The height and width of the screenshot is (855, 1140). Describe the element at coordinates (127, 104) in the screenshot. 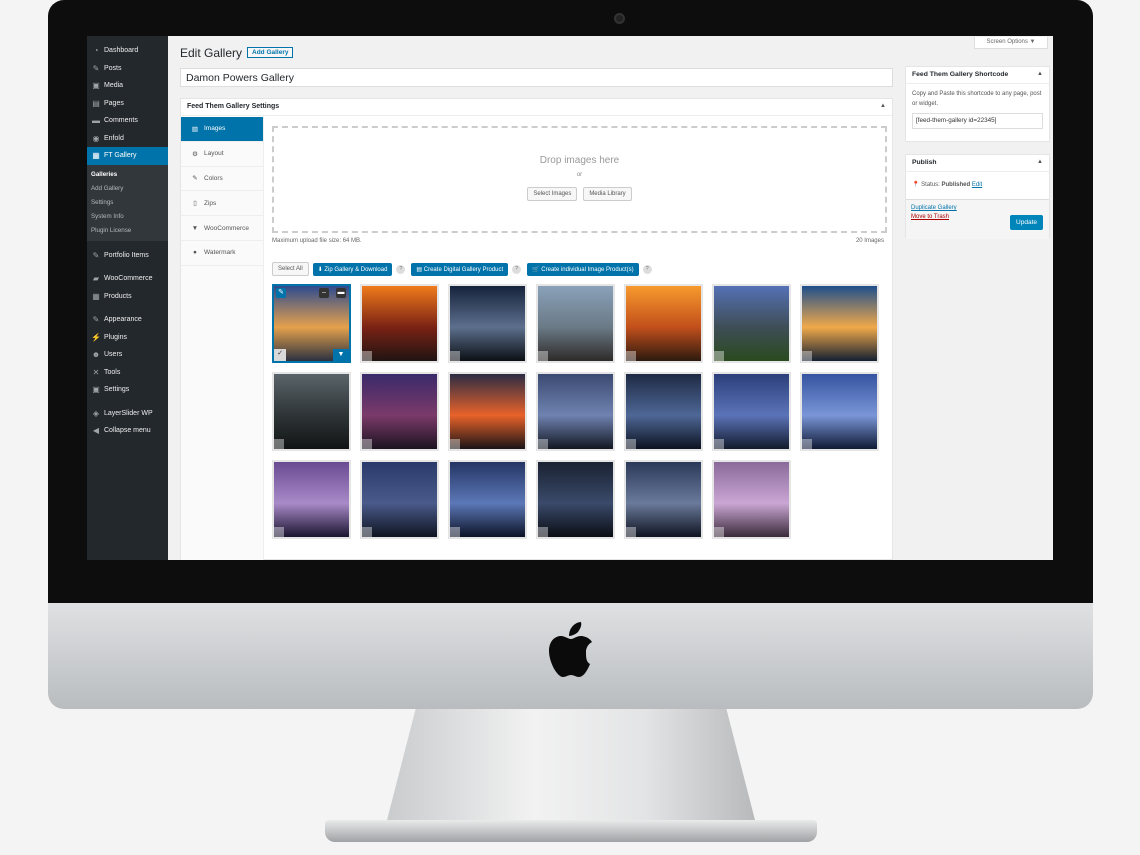

I see `nav-item: ▤ Pages` at that location.